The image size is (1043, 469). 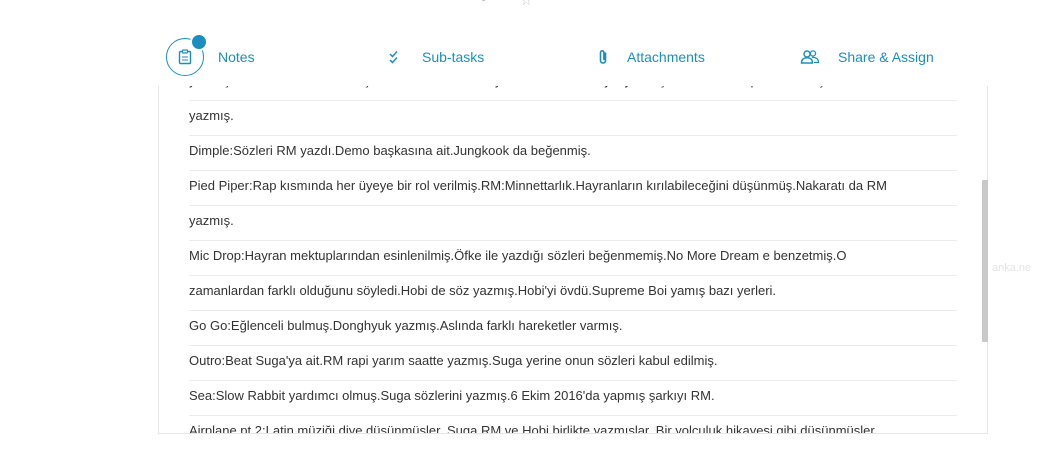 What do you see at coordinates (453, 57) in the screenshot?
I see `tab-subtasks-label: Sub-tasks` at bounding box center [453, 57].